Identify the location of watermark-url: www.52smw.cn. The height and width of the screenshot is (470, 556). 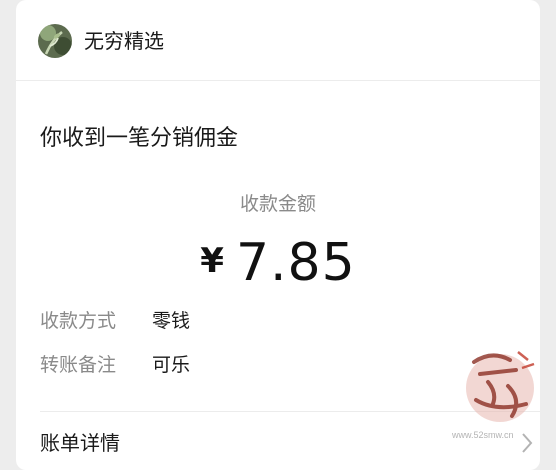
(483, 435).